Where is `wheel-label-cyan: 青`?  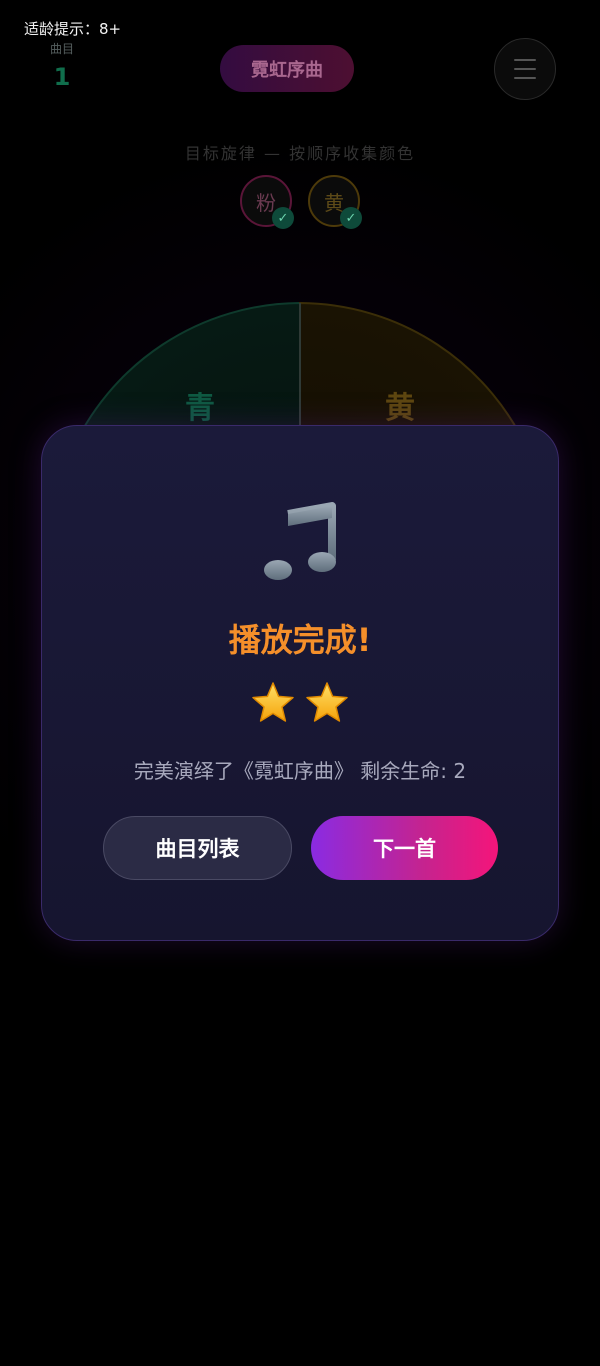
wheel-label-cyan: 青 is located at coordinates (200, 408).